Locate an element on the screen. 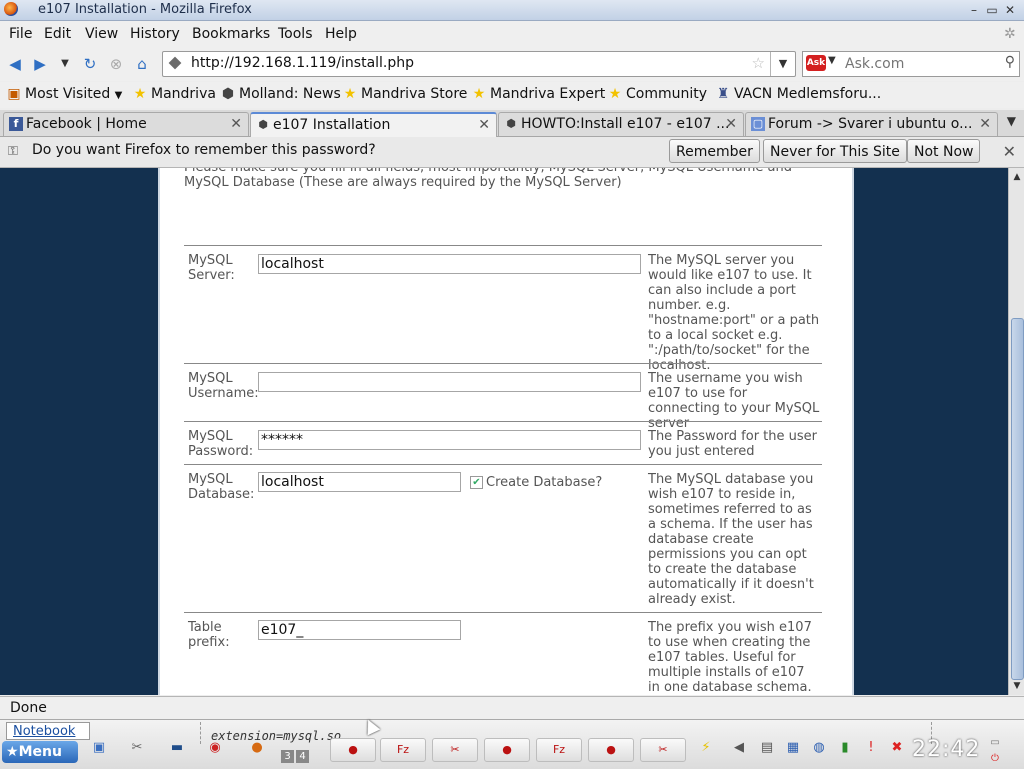 This screenshot has height=769, width=1024. task-tools: ✂ is located at coordinates (455, 750).